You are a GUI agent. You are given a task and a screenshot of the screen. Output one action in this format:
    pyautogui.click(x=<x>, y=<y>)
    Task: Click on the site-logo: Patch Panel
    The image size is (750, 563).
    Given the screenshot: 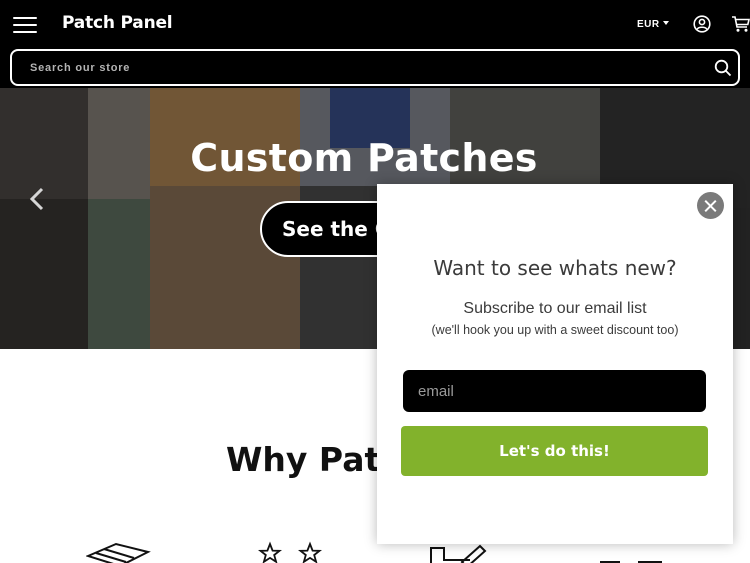 What is the action you would take?
    pyautogui.click(x=117, y=23)
    